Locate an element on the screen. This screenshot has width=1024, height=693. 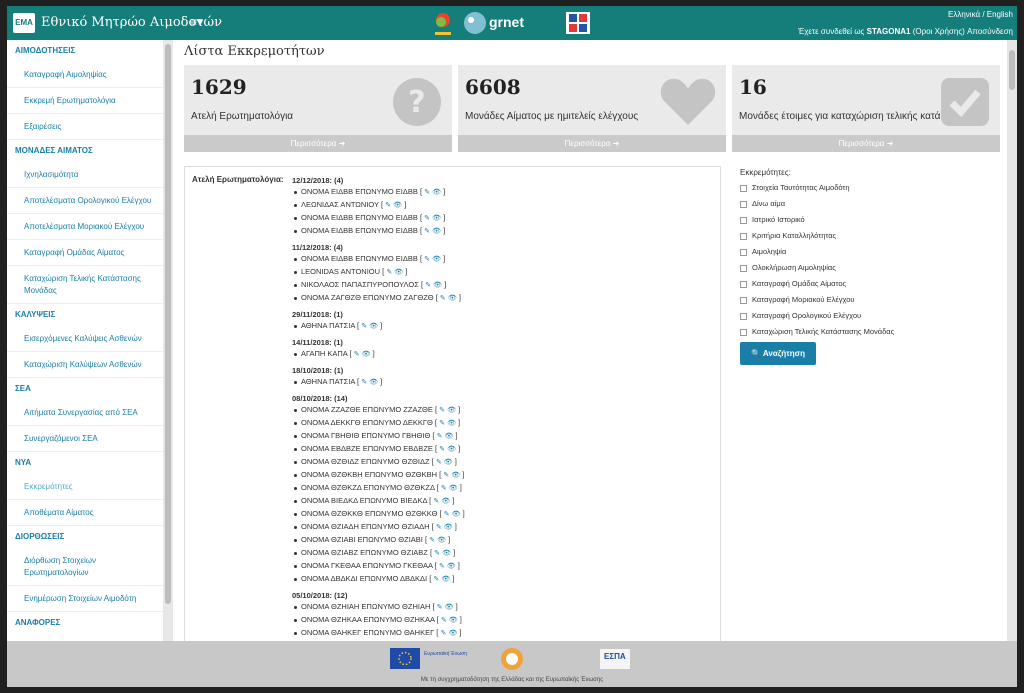
menu-toggle-icon: ≡▾ is located at coordinates (196, 22).